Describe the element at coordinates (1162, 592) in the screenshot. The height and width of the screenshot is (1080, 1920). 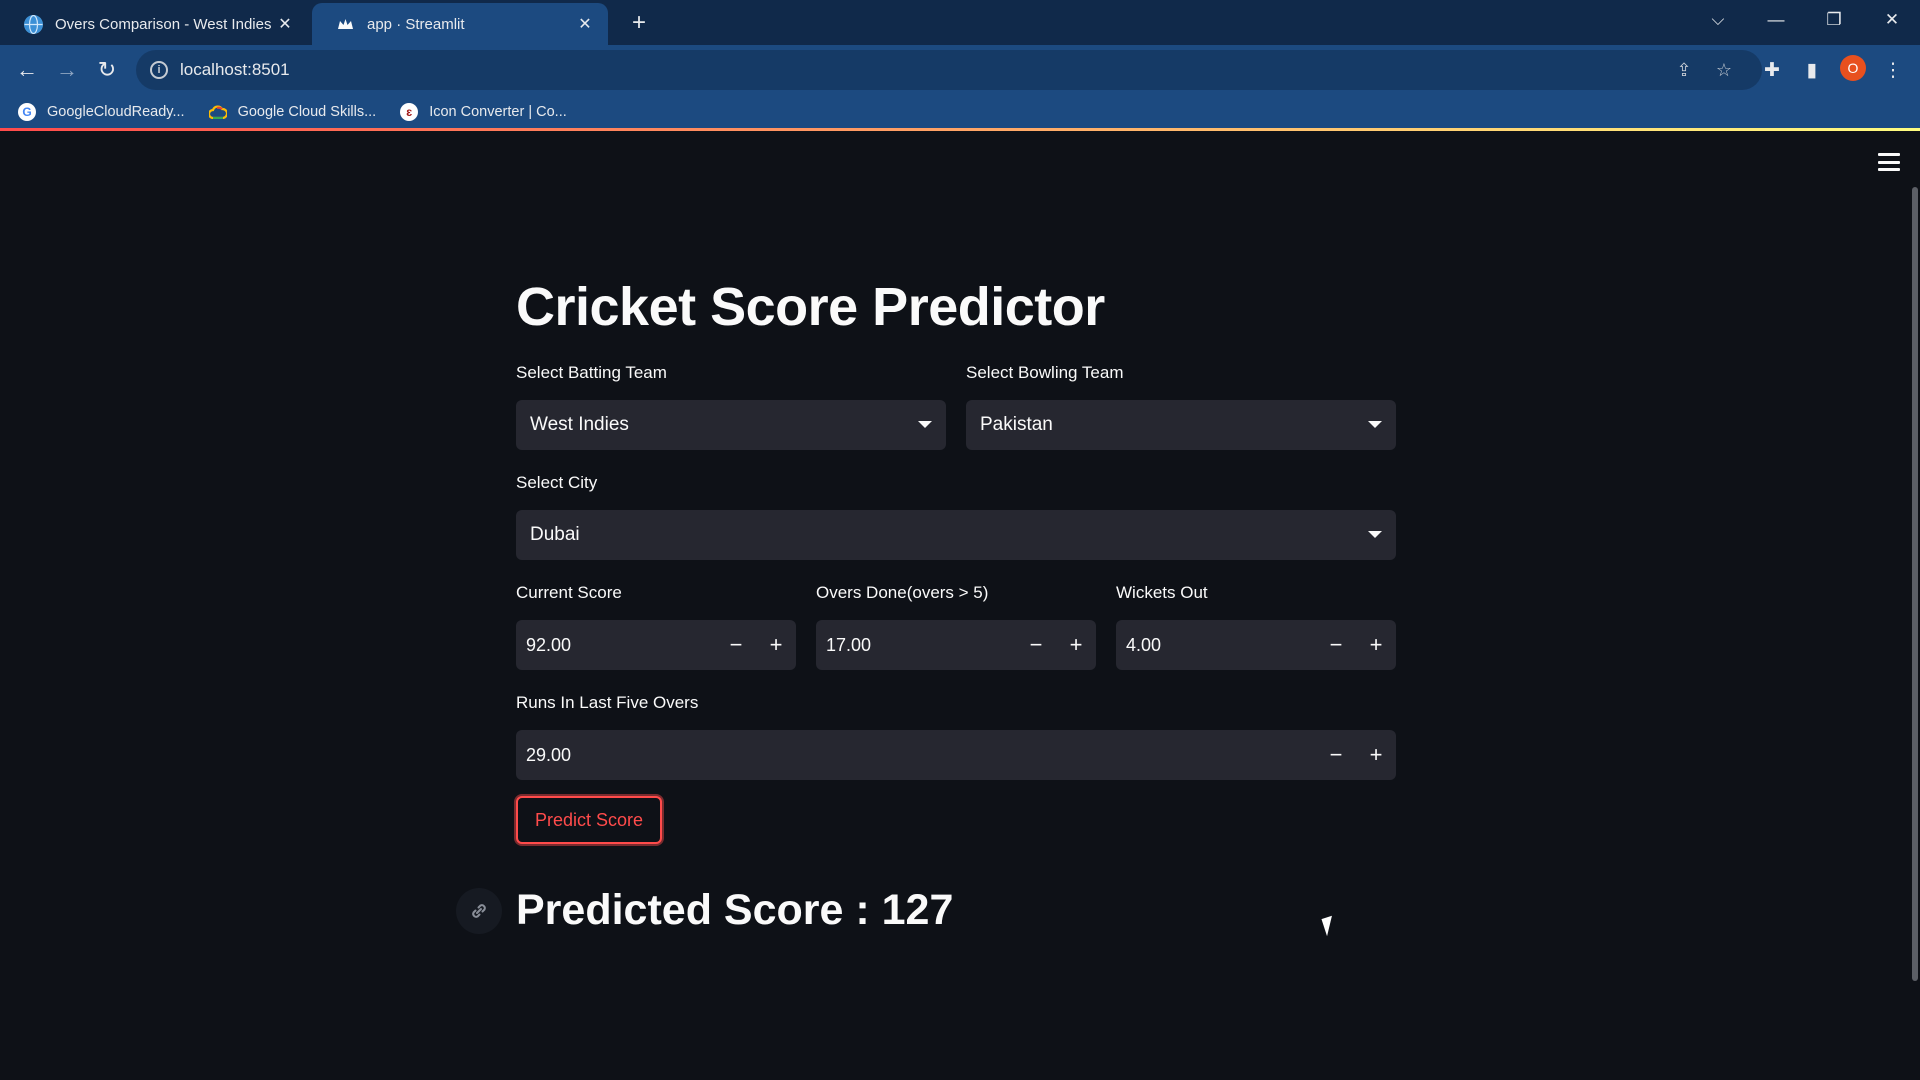
I see `wickets-out-label: Wickets Out` at that location.